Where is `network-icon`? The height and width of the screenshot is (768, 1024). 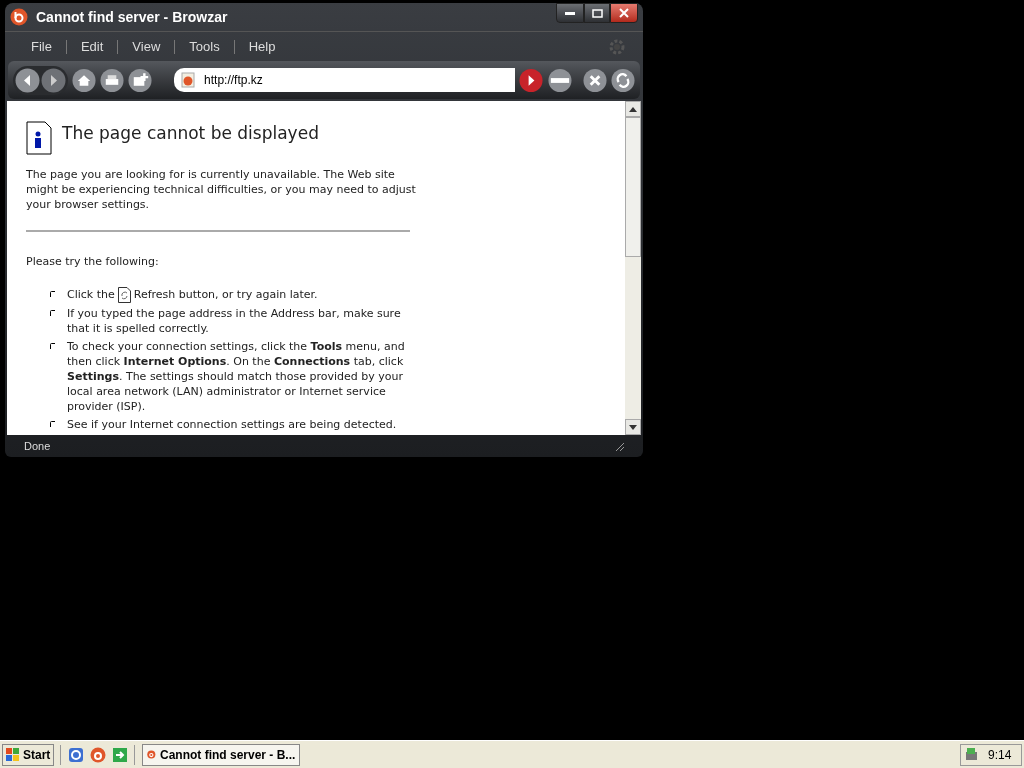
network-icon is located at coordinates (972, 754).